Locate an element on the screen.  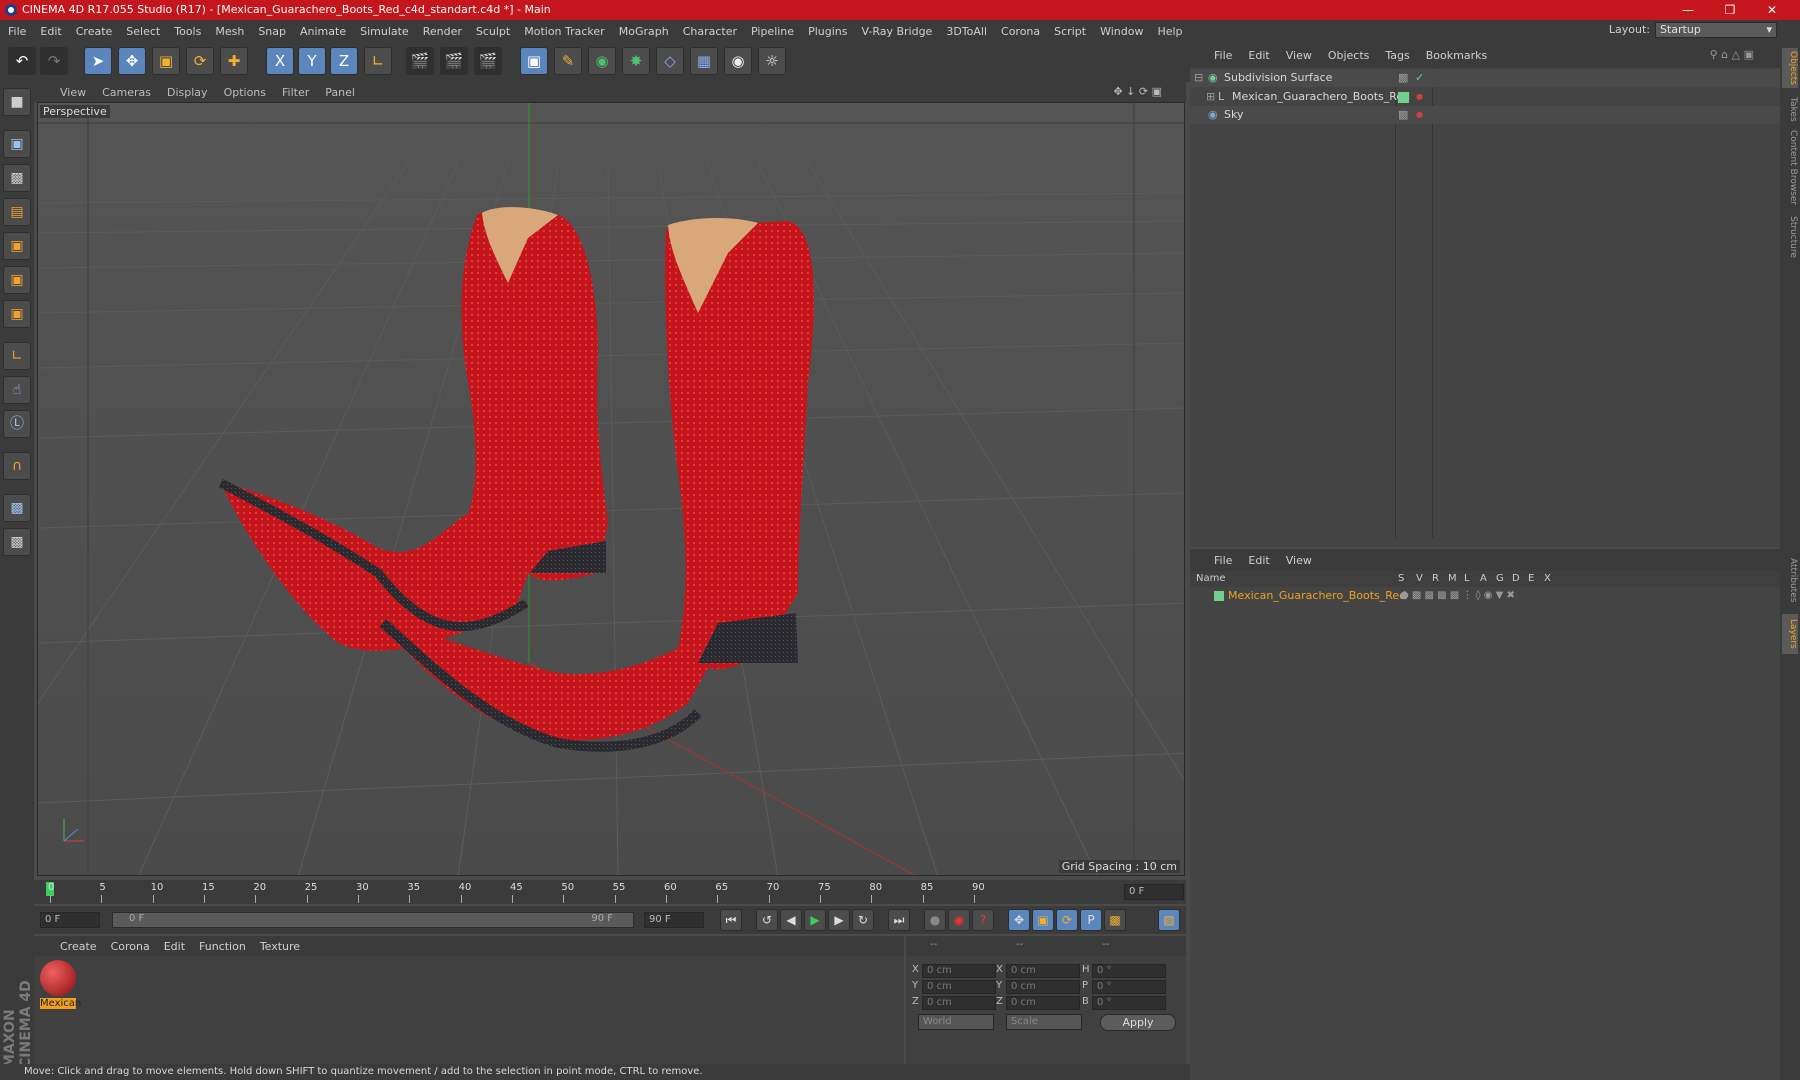
layer-color-swatch is located at coordinates (1403, 97).